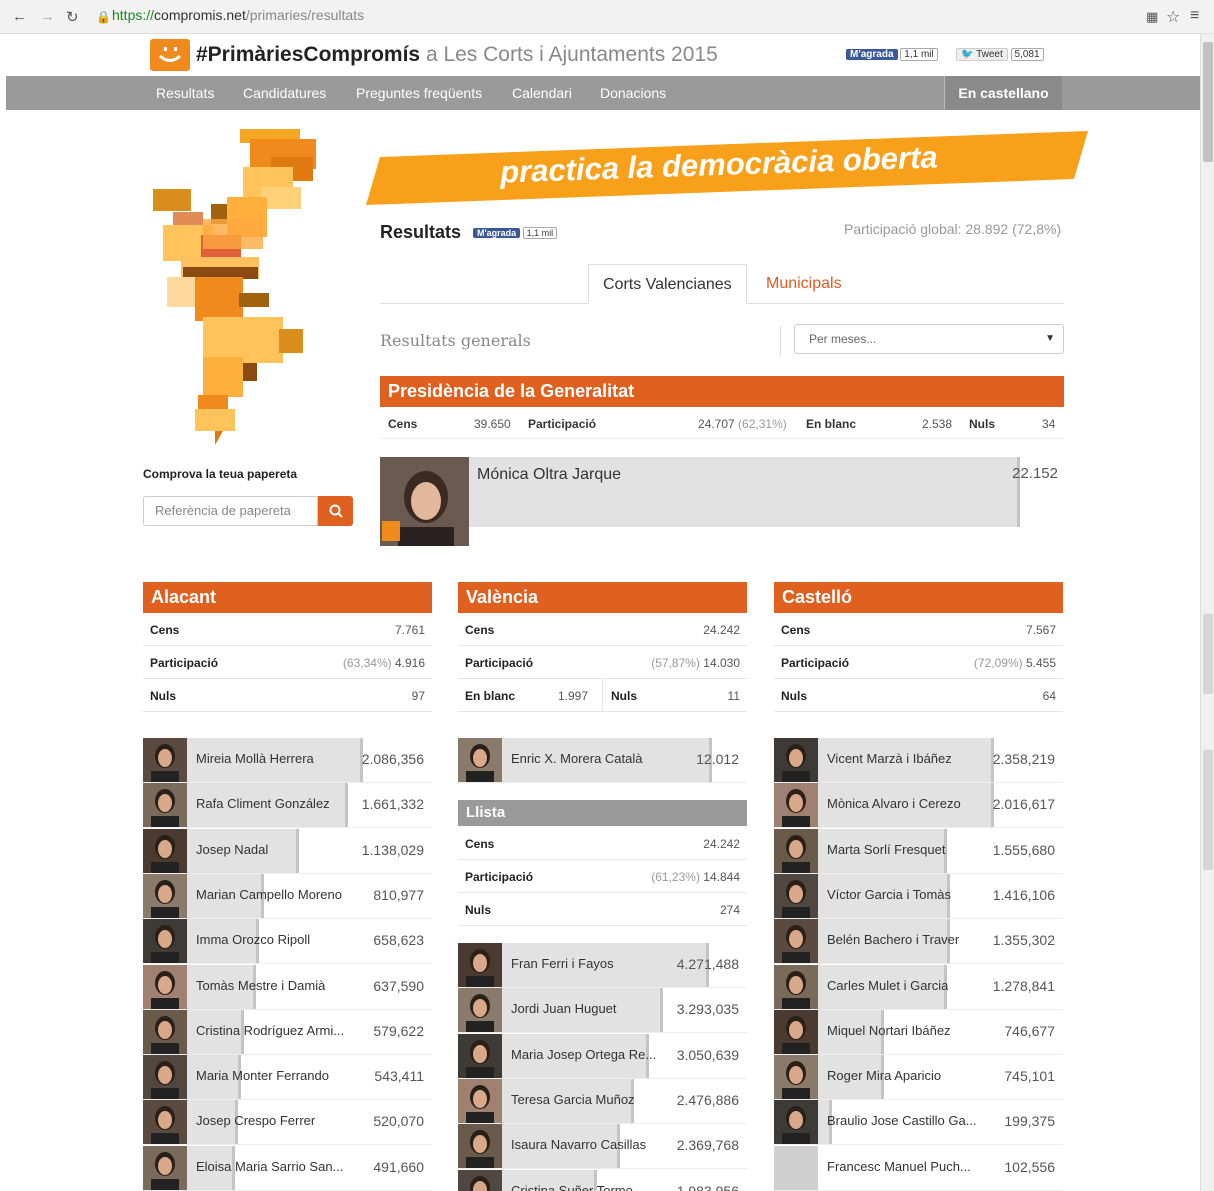 This screenshot has height=1191, width=1214. Describe the element at coordinates (717, 759) in the screenshot. I see `candidate-votes: 12.012` at that location.